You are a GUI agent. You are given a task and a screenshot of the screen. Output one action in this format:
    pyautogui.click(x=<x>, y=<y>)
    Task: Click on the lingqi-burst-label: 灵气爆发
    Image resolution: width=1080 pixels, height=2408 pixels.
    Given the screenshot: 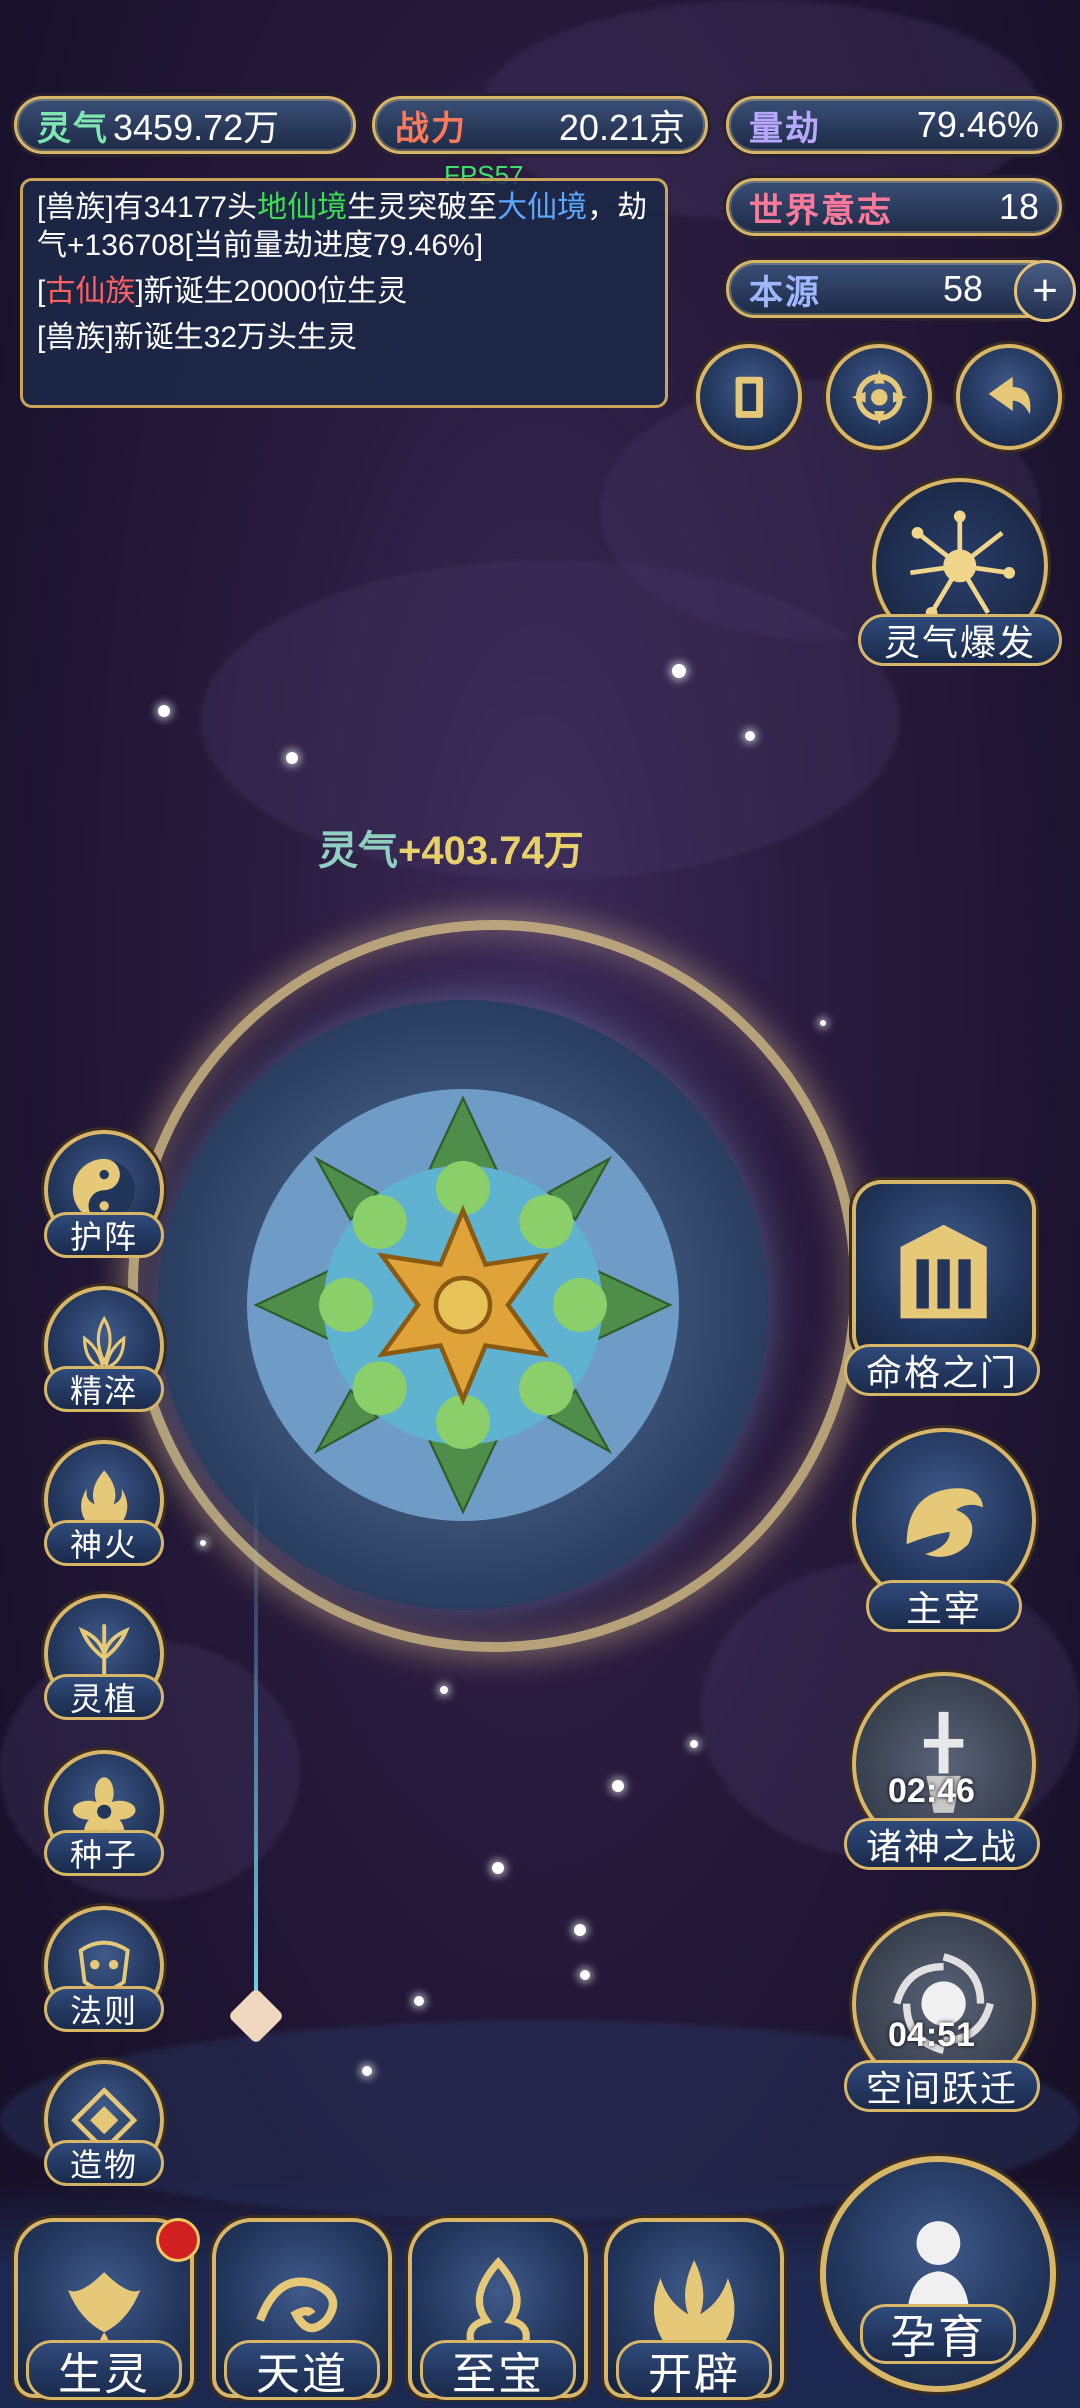 What is the action you would take?
    pyautogui.click(x=960, y=640)
    